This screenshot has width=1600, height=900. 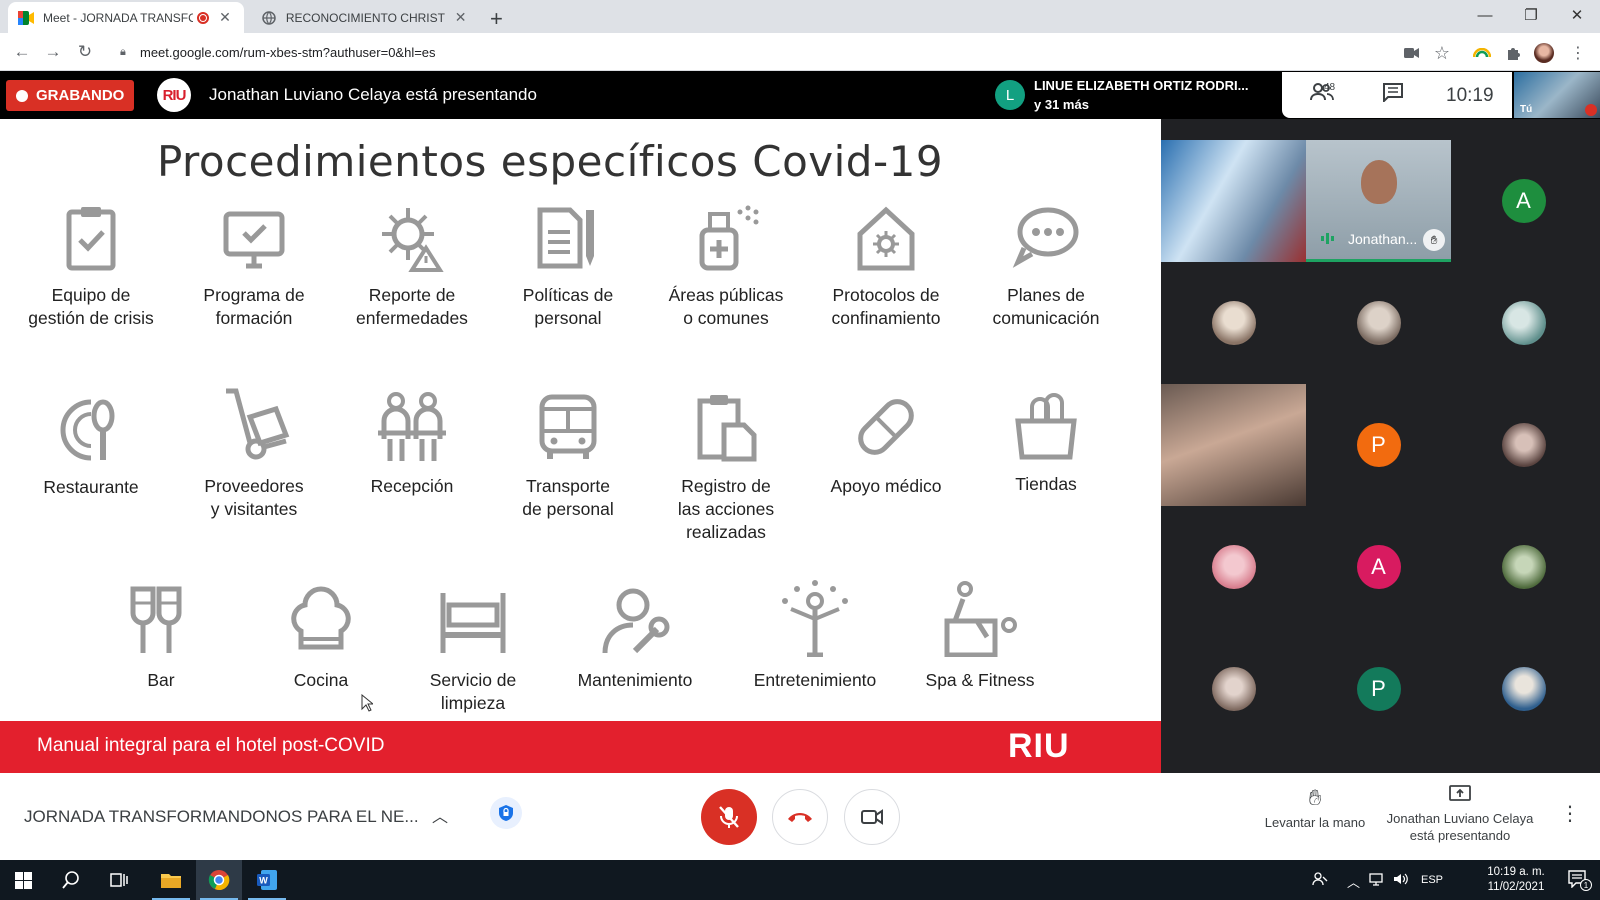 I want to click on camera-in-use-icon, so click(x=1412, y=53).